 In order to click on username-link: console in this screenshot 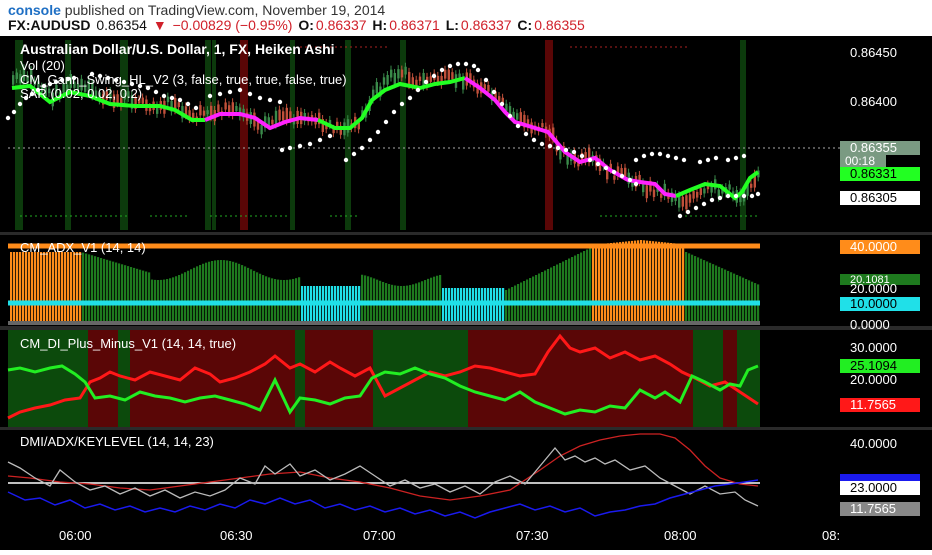, I will do `click(34, 10)`.